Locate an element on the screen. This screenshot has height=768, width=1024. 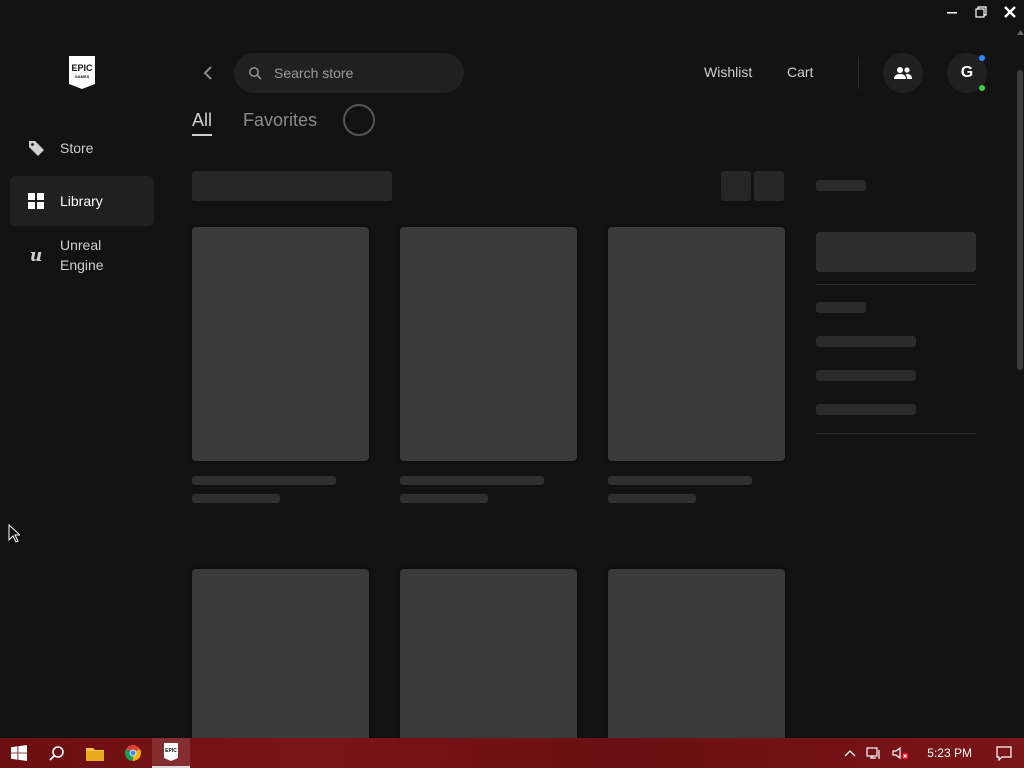
close-icon is located at coordinates (1009, 12).